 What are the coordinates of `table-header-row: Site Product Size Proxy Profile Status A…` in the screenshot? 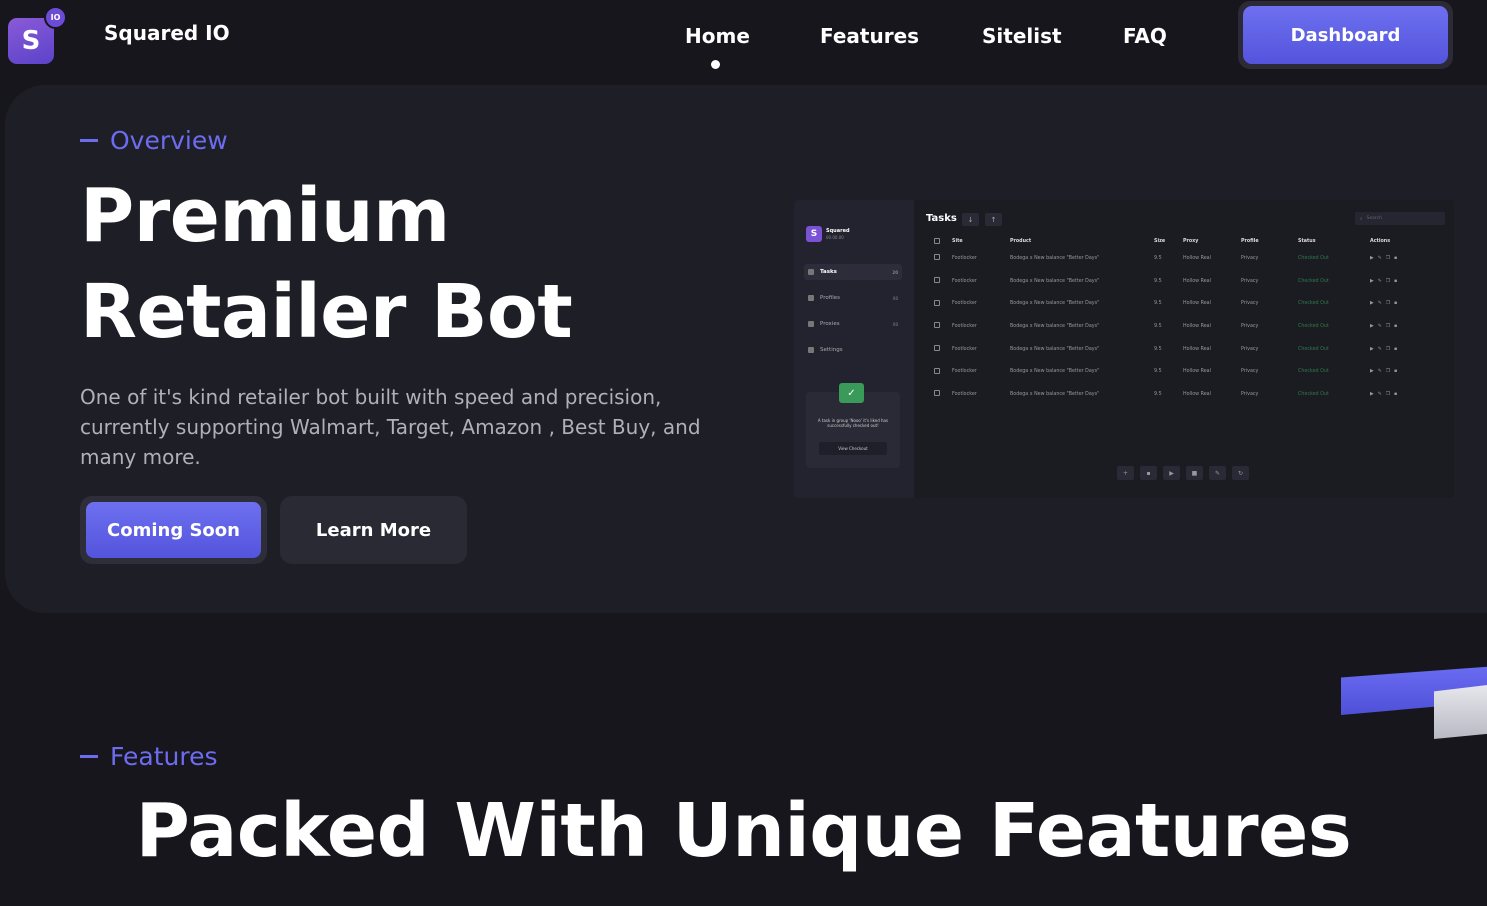 It's located at (1191, 241).